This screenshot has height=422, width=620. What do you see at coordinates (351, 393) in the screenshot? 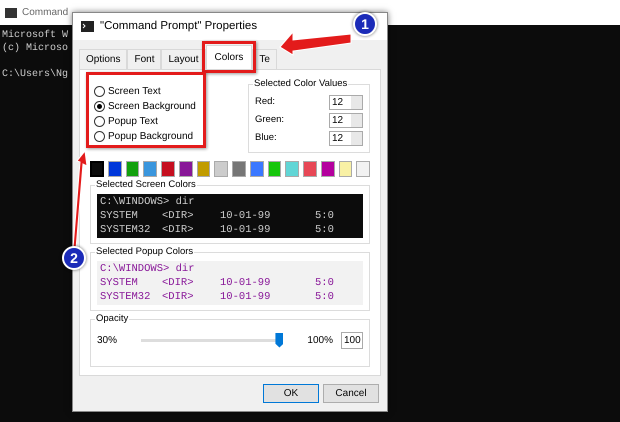
I see `cancel-button: Cancel` at bounding box center [351, 393].